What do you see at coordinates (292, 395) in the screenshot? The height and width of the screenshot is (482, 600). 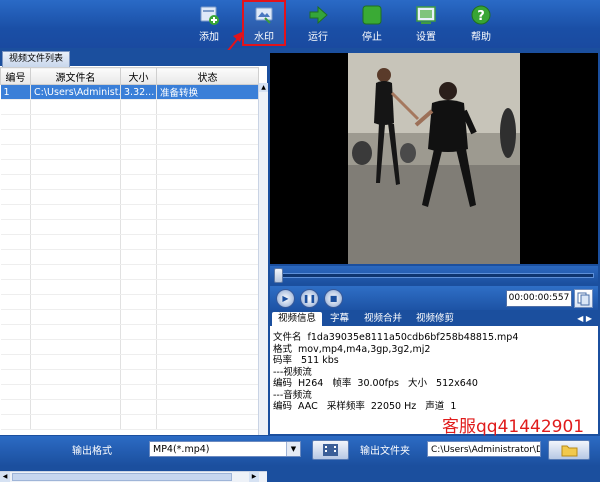 I see `info-audio-stream: ---音频流` at bounding box center [292, 395].